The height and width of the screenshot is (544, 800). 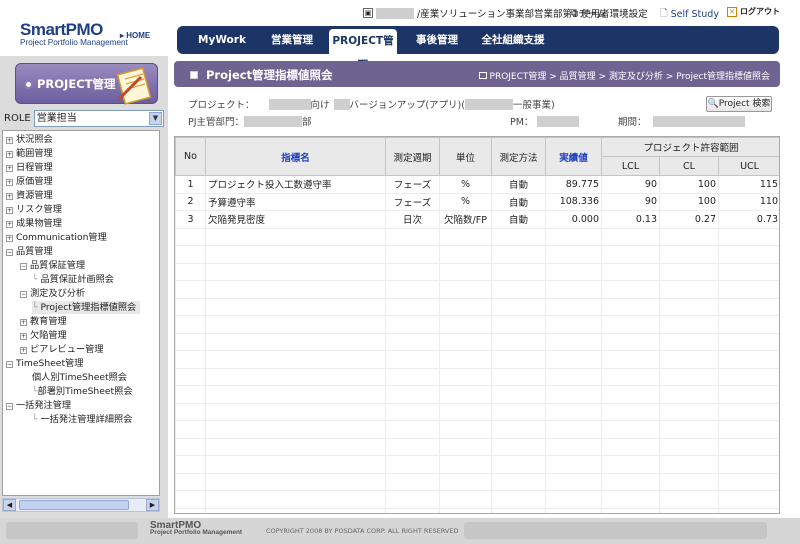 What do you see at coordinates (573, 219) in the screenshot?
I see `cell-actual: 0.000` at bounding box center [573, 219].